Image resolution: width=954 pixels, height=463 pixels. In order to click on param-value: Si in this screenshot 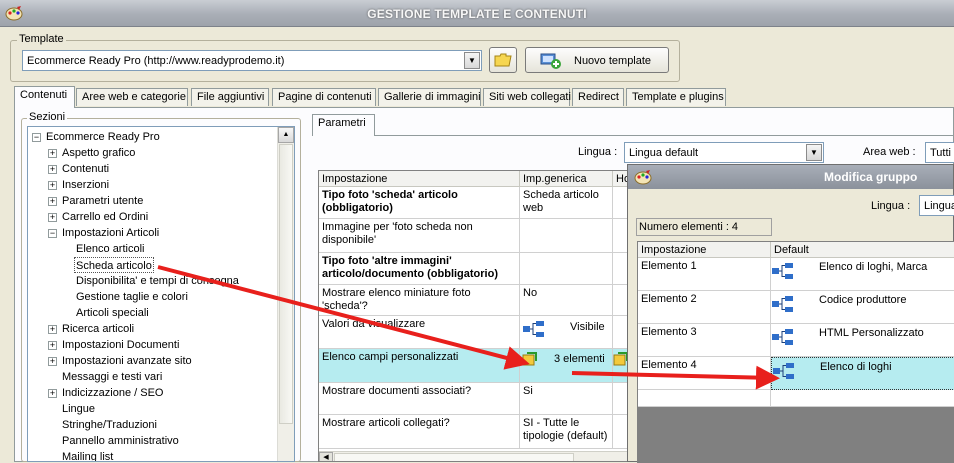, I will do `click(566, 399)`.